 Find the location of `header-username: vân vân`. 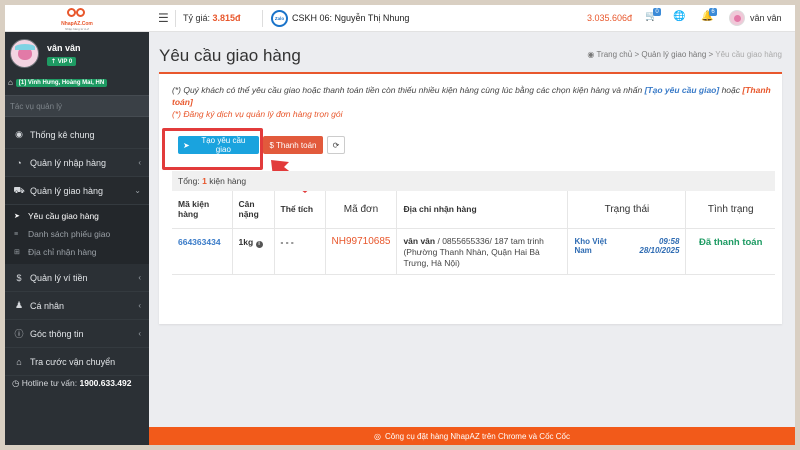

header-username: vân vân is located at coordinates (766, 18).